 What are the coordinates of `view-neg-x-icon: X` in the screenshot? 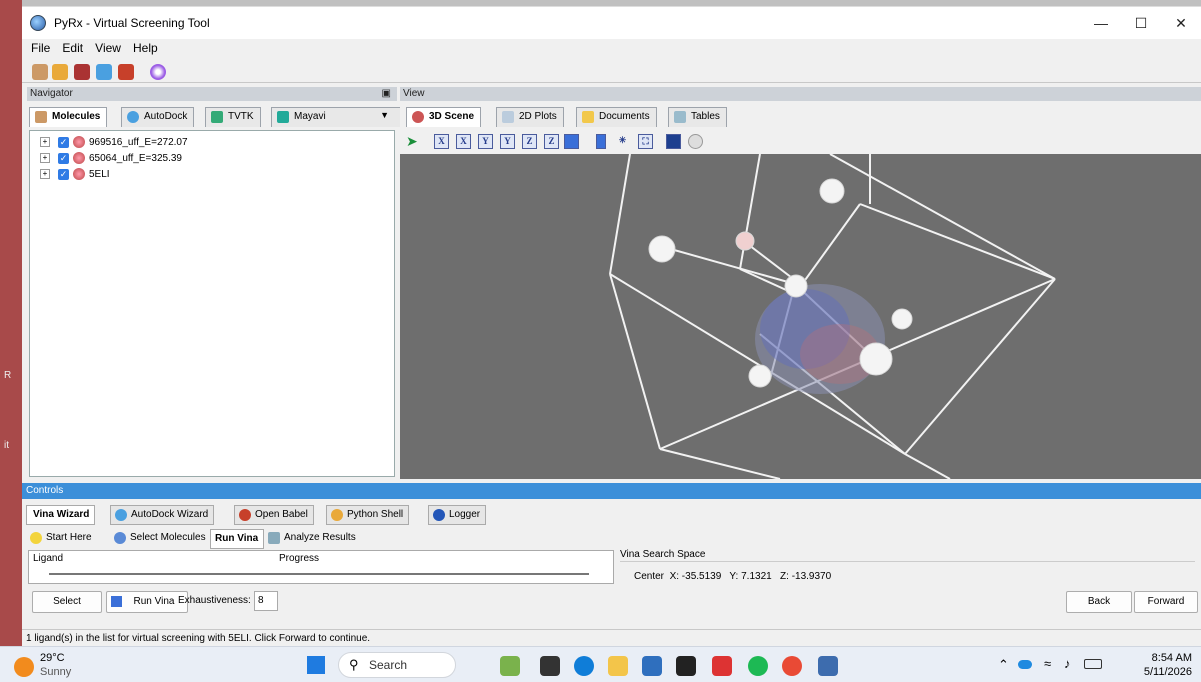 It's located at (463, 141).